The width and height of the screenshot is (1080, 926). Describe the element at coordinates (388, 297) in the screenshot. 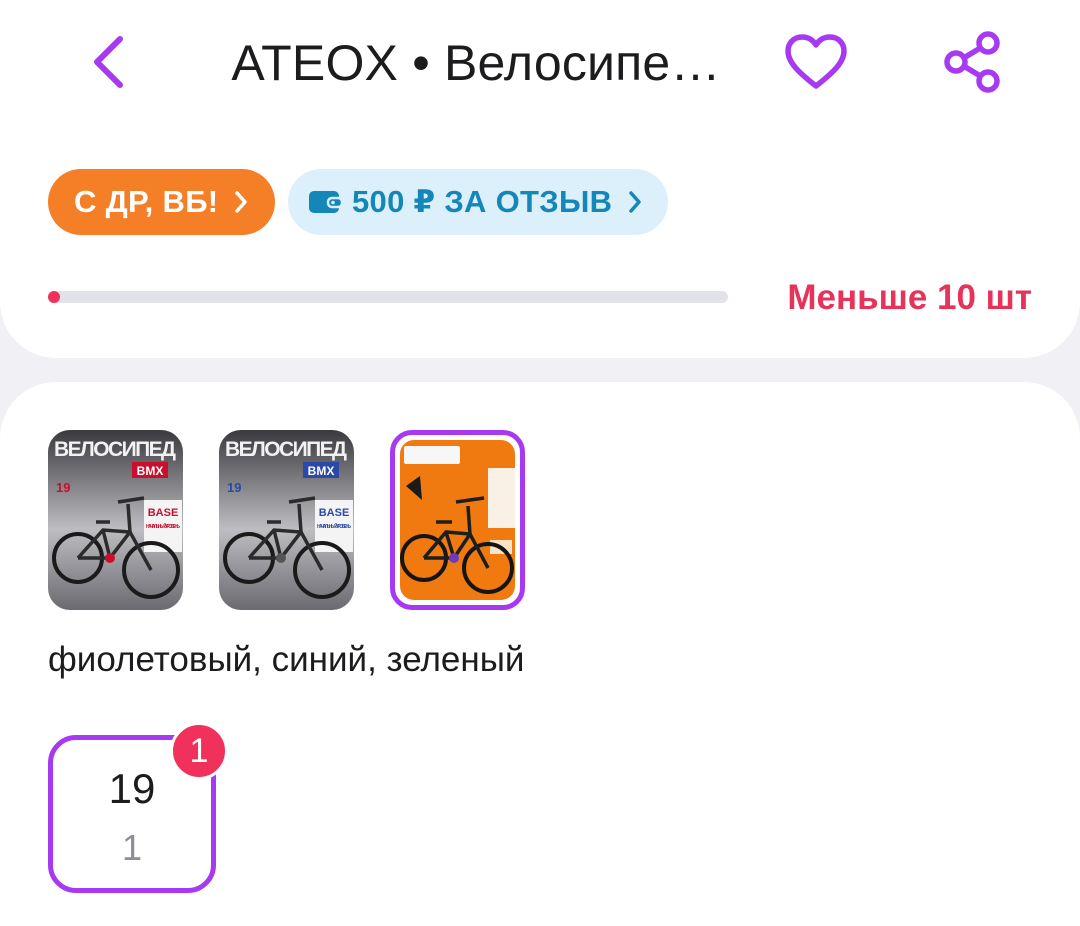

I see `stock-progress-bar` at that location.